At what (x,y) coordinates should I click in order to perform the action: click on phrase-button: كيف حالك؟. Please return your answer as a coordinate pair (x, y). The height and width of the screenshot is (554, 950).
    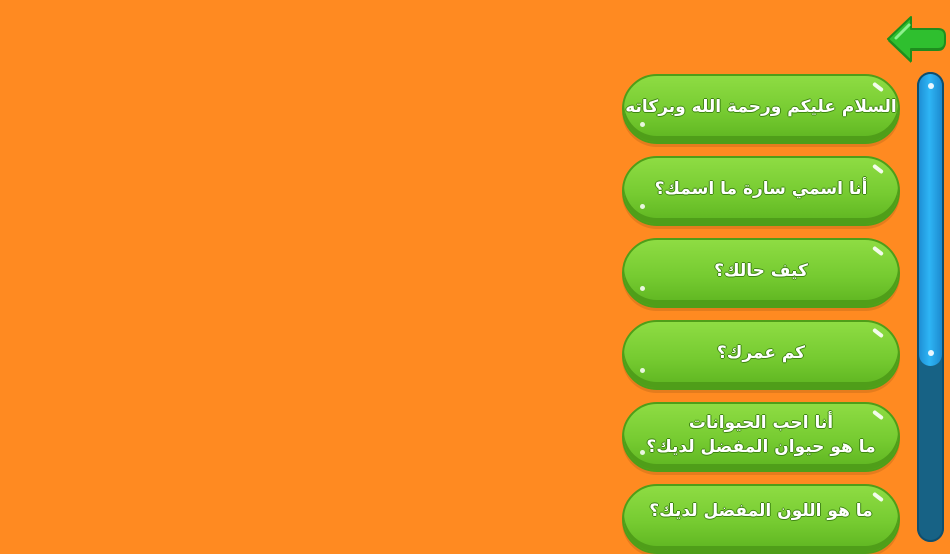
    Looking at the image, I should click on (761, 273).